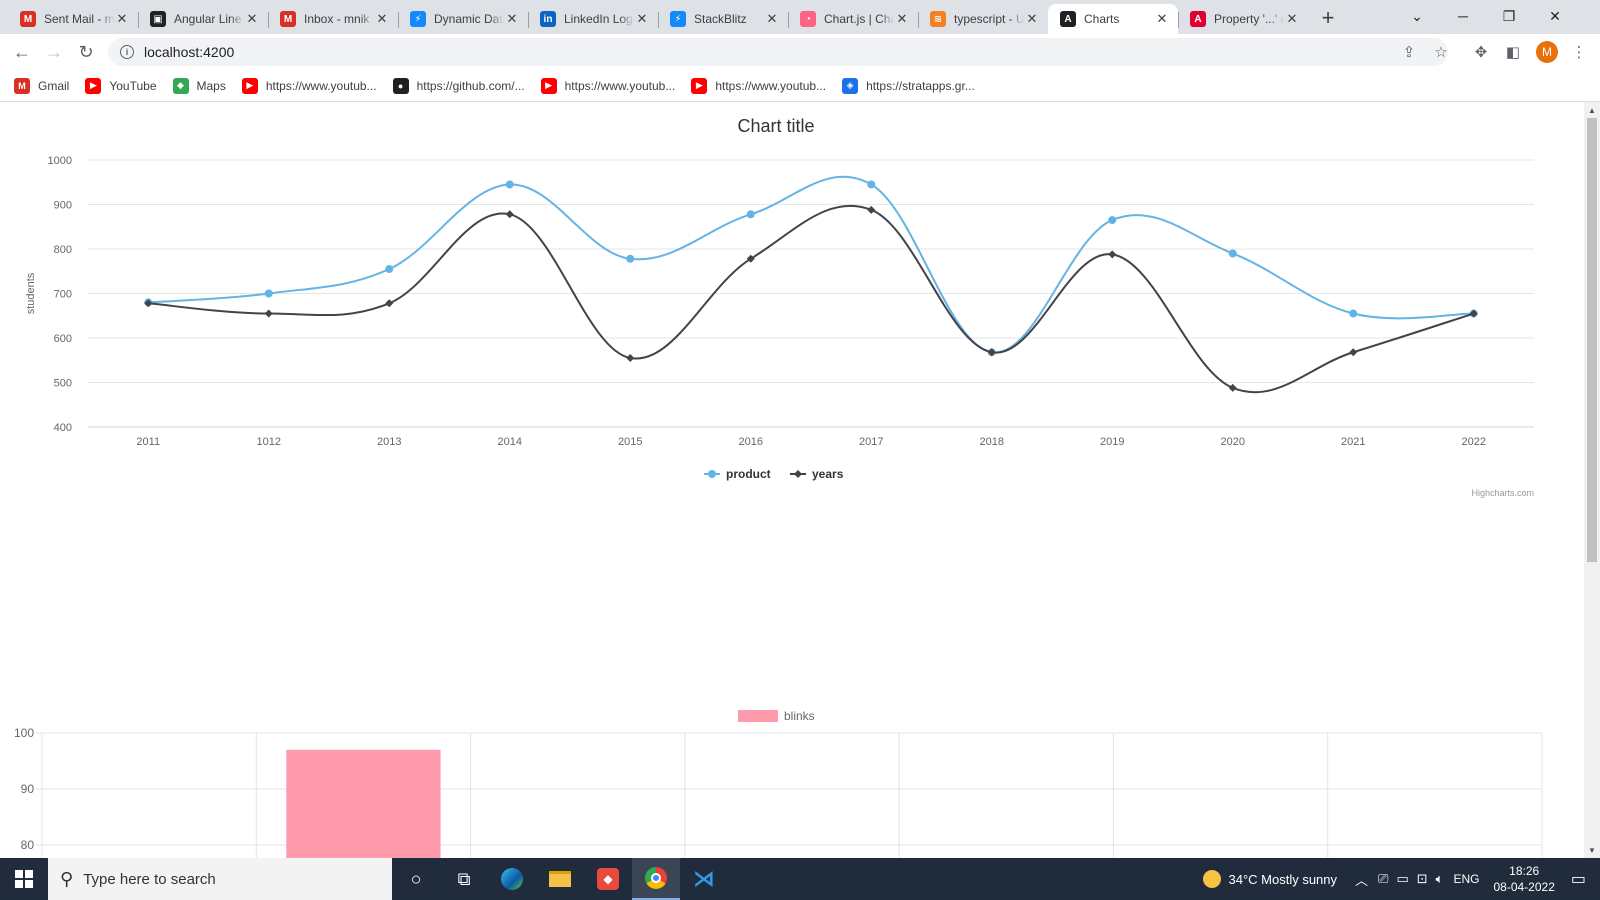 Image resolution: width=1600 pixels, height=900 pixels. What do you see at coordinates (1113, 19) in the screenshot?
I see `browser-tab: A Charts ✕` at bounding box center [1113, 19].